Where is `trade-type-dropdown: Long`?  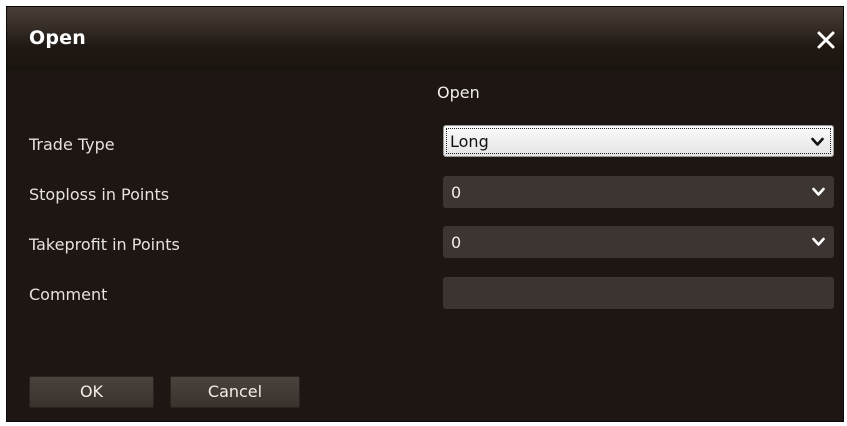
trade-type-dropdown: Long is located at coordinates (638, 141).